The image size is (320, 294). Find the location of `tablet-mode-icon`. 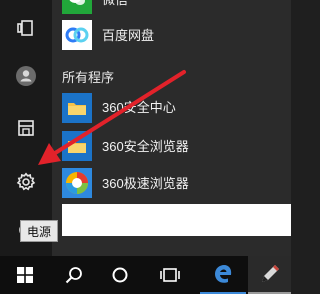

tablet-mode-icon is located at coordinates (25, 28).